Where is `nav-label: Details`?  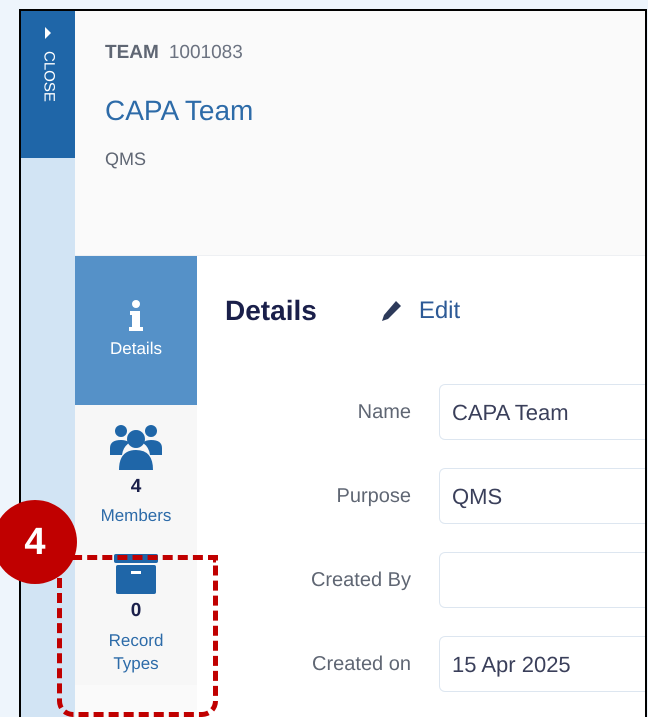 nav-label: Details is located at coordinates (136, 349).